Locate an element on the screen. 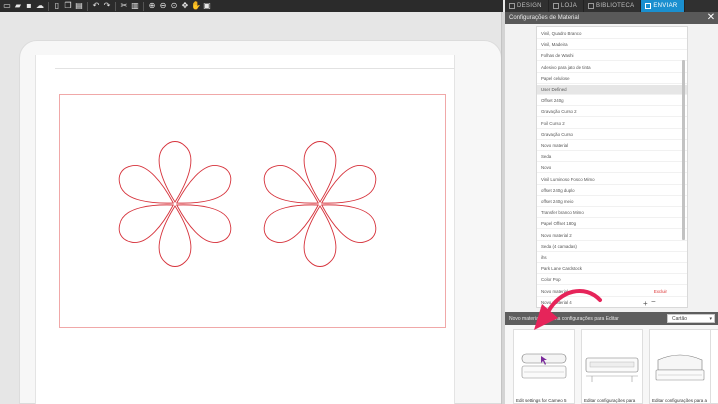 This screenshot has width=718, height=404. machine-card-2: Editar configurações para is located at coordinates (612, 366).